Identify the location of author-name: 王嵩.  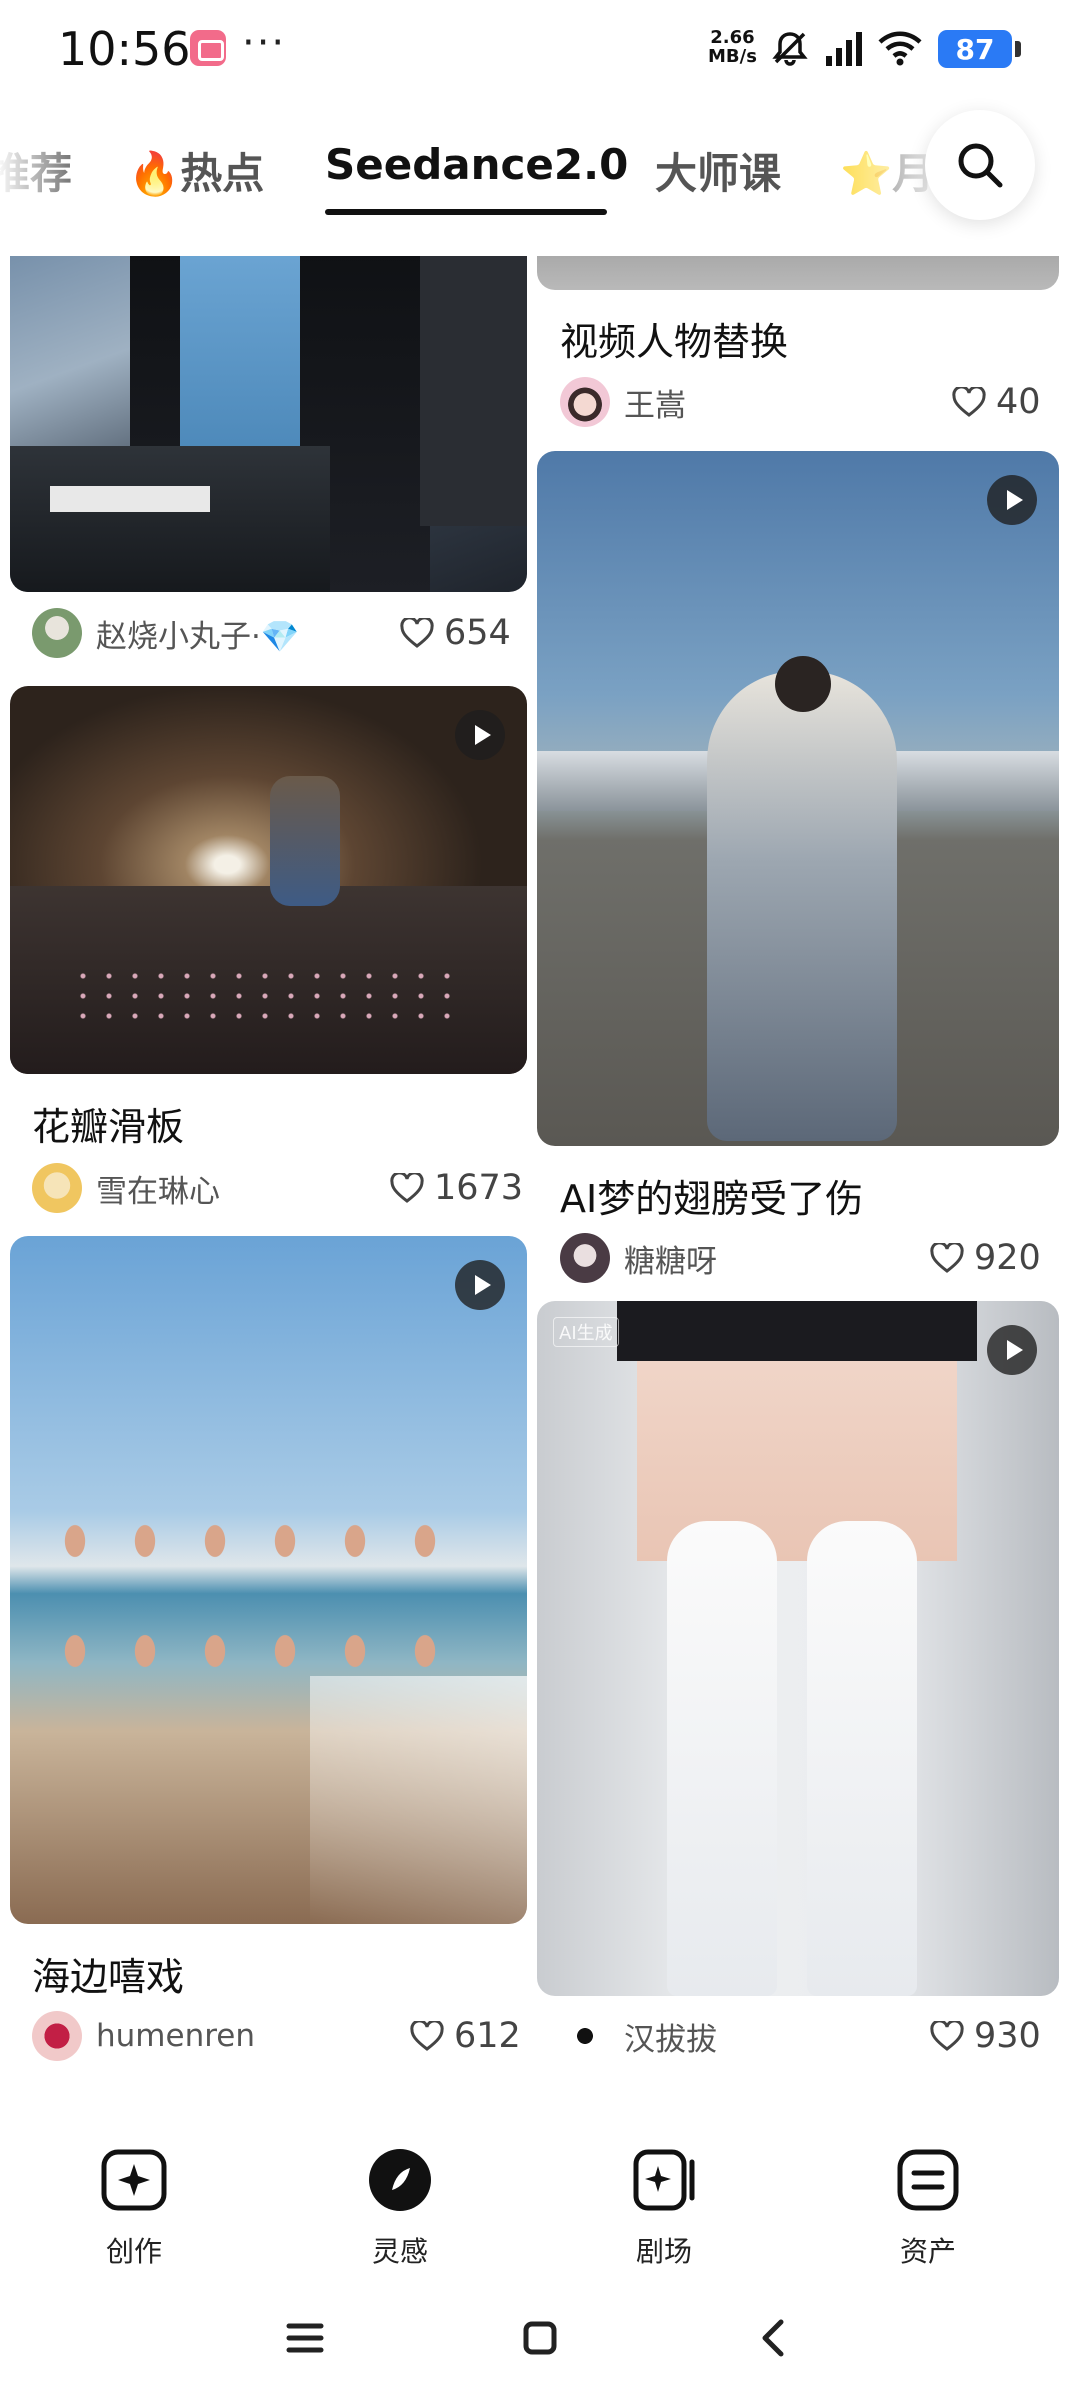
(655, 405).